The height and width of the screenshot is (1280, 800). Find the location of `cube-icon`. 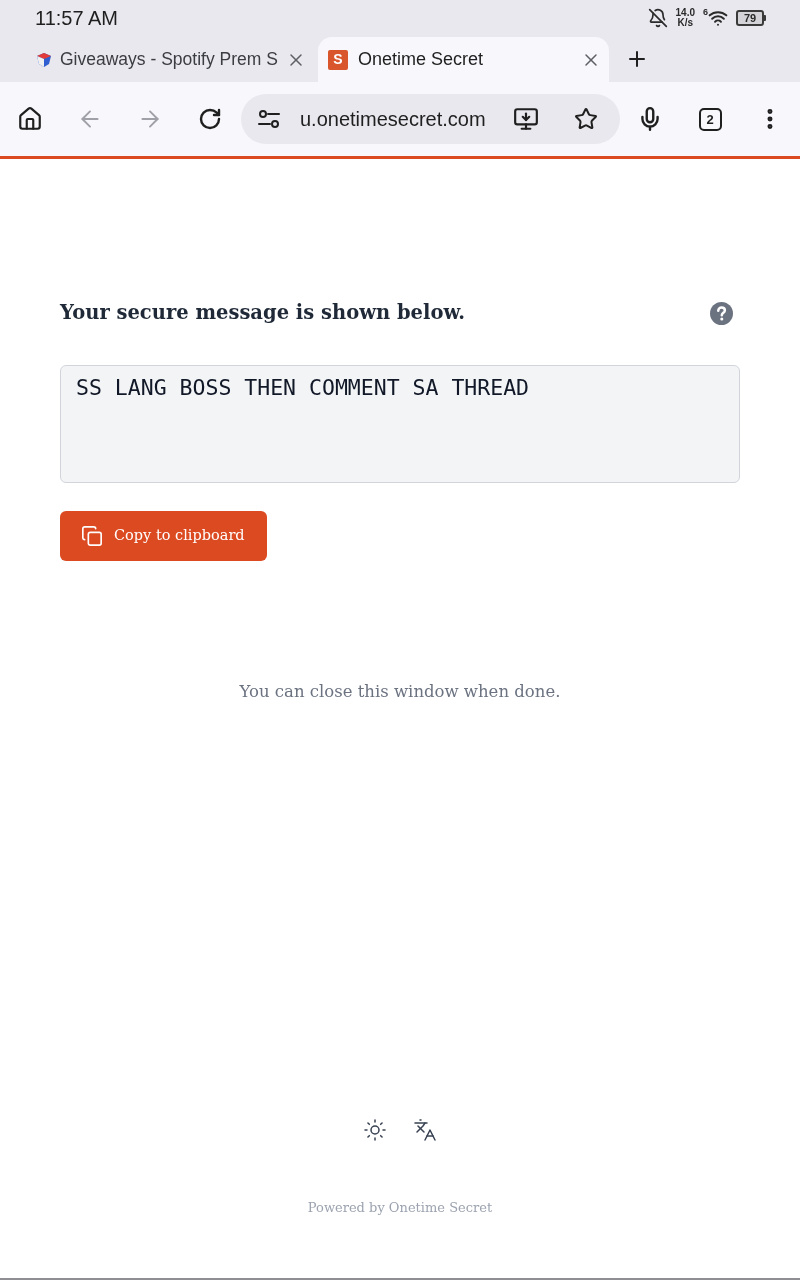

cube-icon is located at coordinates (44, 59).